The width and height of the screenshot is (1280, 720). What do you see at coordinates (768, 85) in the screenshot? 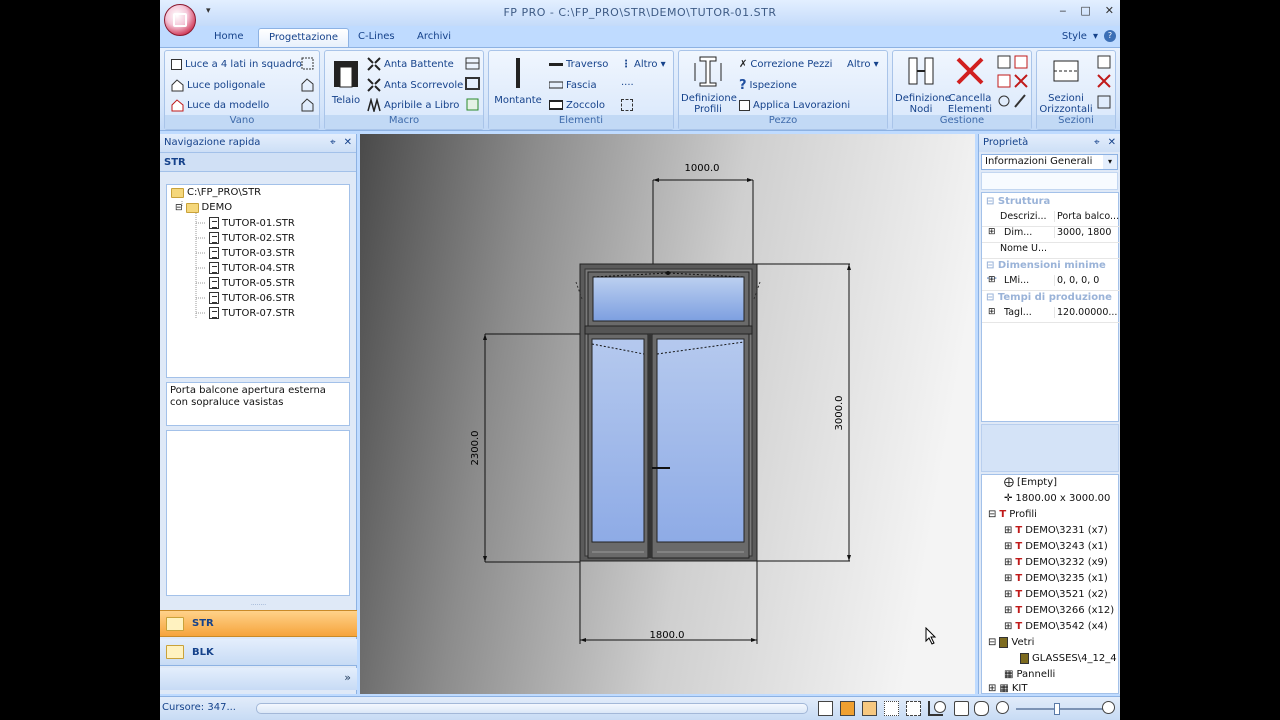
I see `ispezione-button: ? Ispezione` at bounding box center [768, 85].